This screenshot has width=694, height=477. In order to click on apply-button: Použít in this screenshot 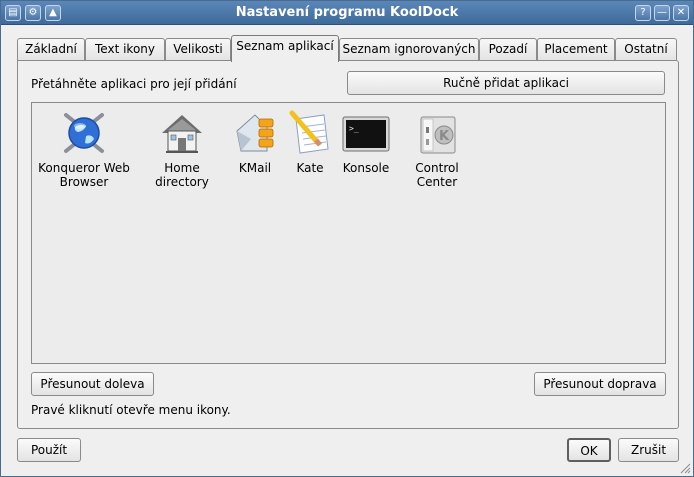, I will do `click(49, 450)`.